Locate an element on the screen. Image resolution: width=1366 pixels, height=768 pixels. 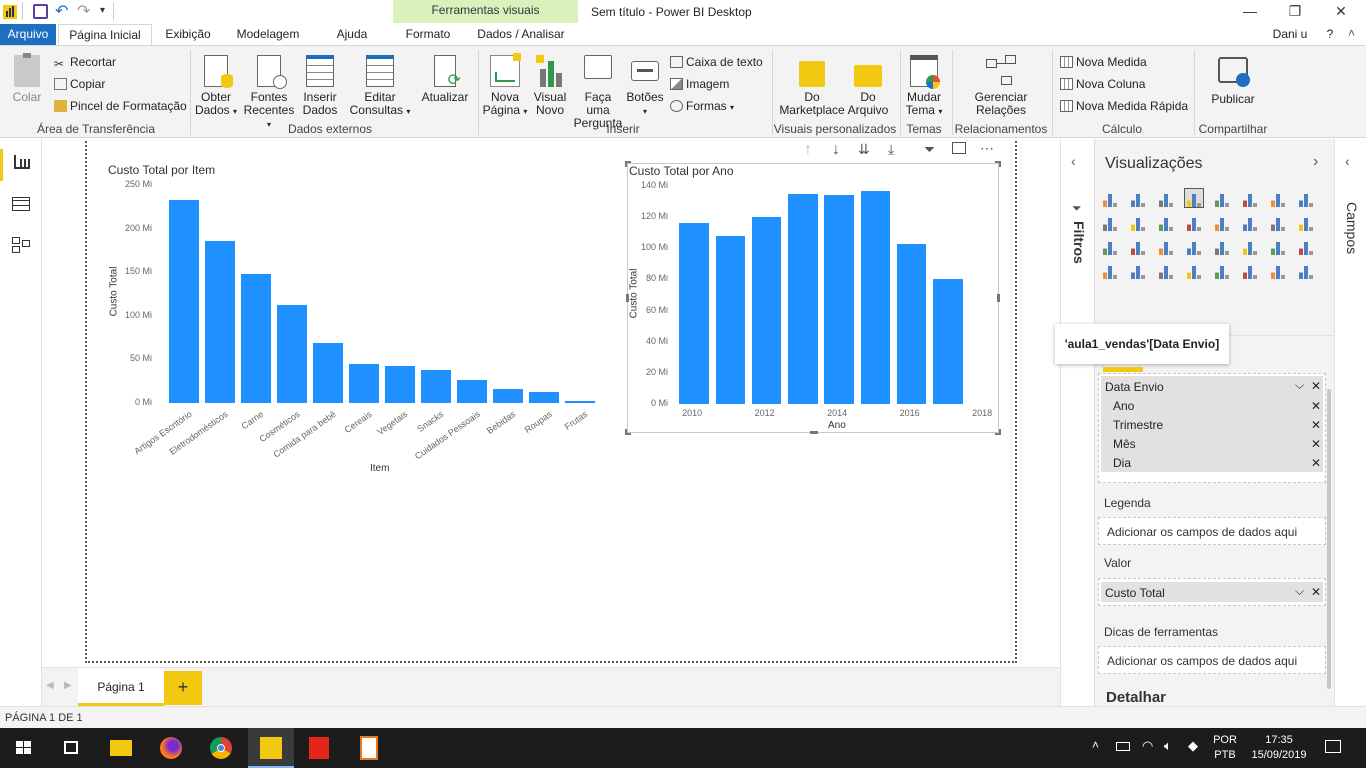
axis-well: Data Envio ⌵ ✕ Ano ✕ Trimestre ✕ Mês ✕ Dia ✕ is located at coordinates (1212, 428).